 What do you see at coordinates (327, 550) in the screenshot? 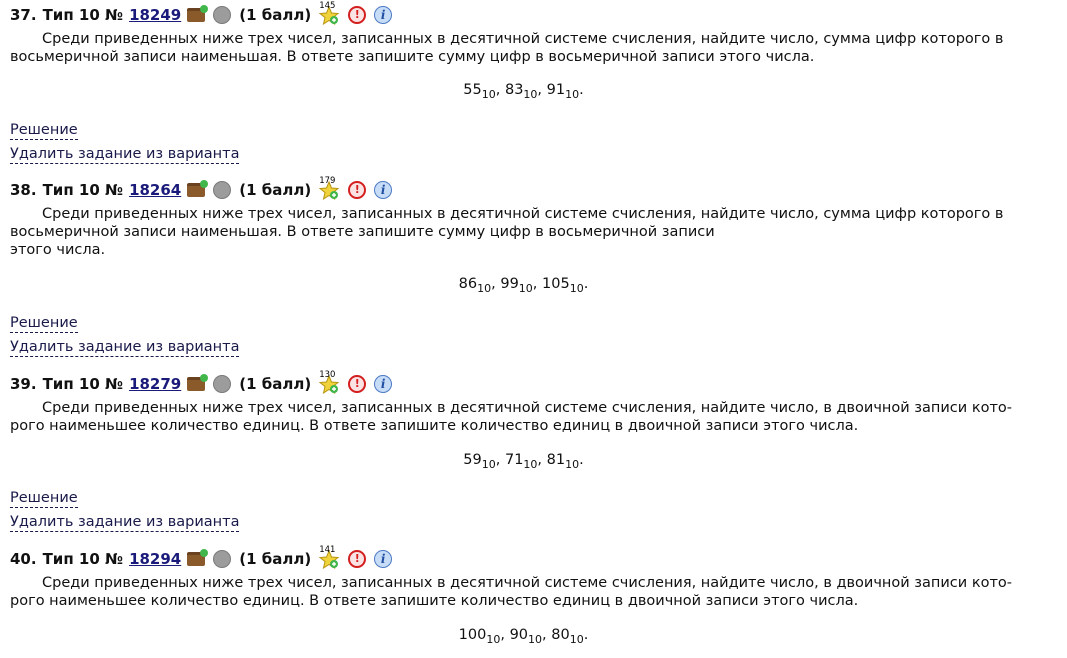
I see `solved-count: 141` at bounding box center [327, 550].